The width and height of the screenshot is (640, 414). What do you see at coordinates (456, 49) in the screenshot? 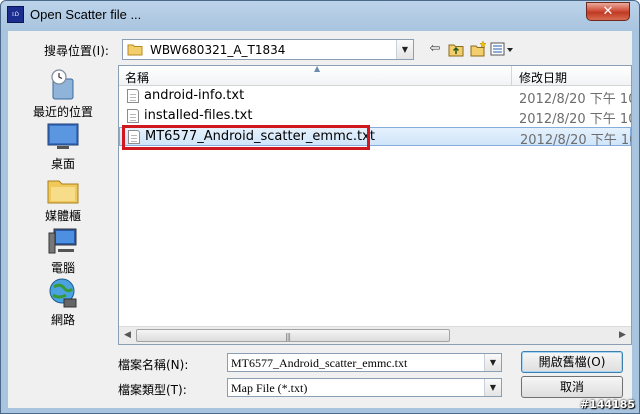
I see `up-folder-icon` at bounding box center [456, 49].